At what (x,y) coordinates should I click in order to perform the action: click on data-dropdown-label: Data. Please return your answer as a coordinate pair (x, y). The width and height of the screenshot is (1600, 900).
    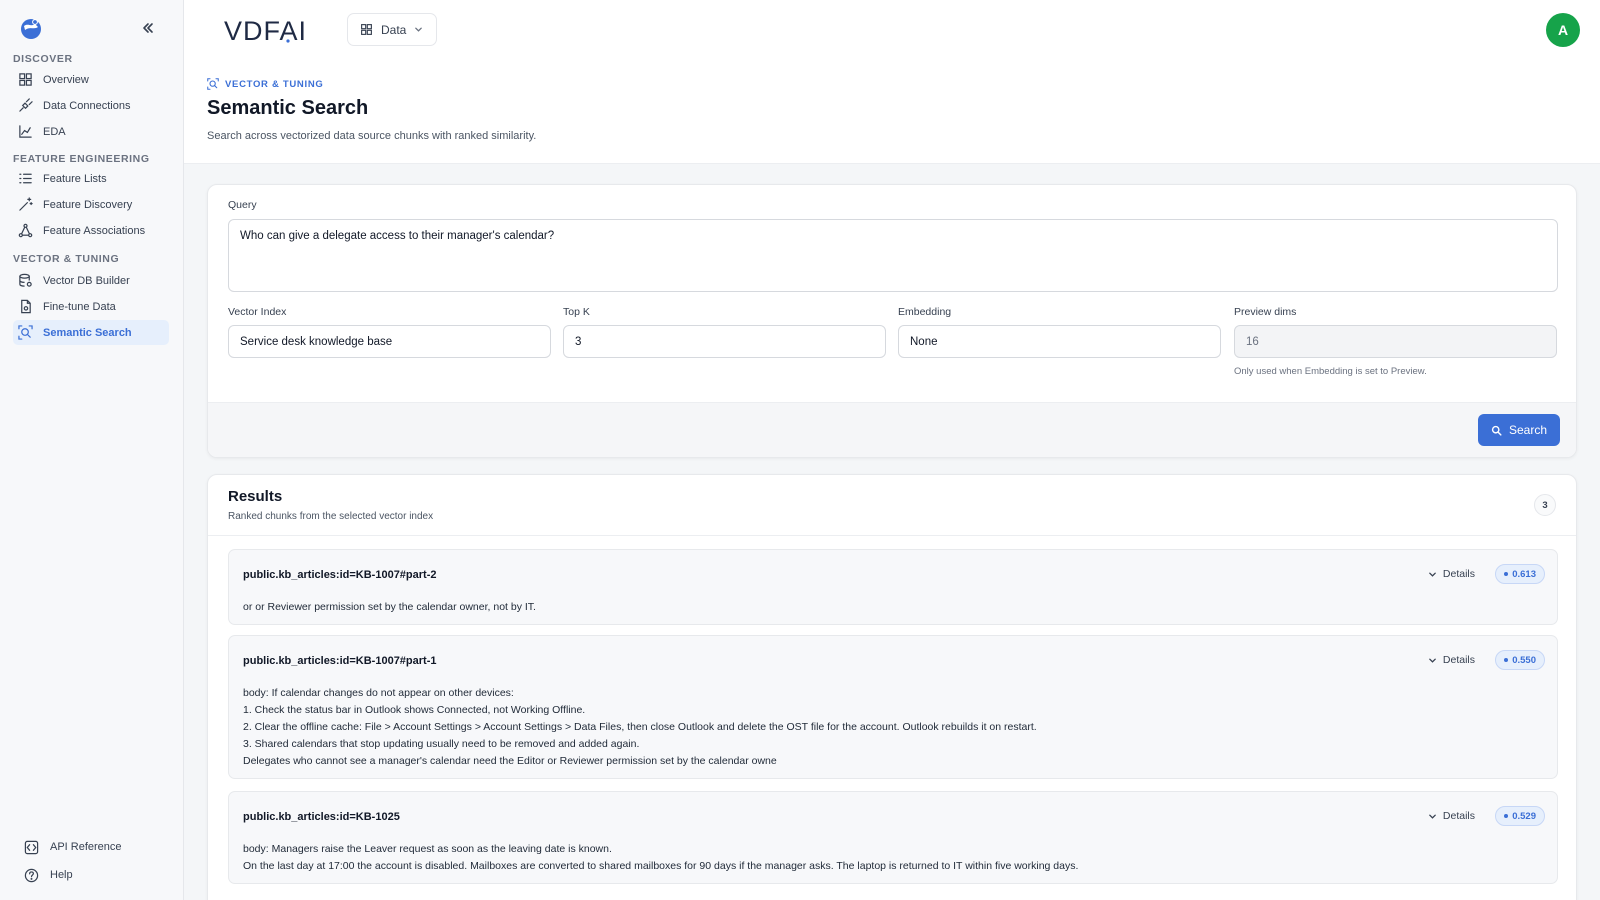
    Looking at the image, I should click on (394, 29).